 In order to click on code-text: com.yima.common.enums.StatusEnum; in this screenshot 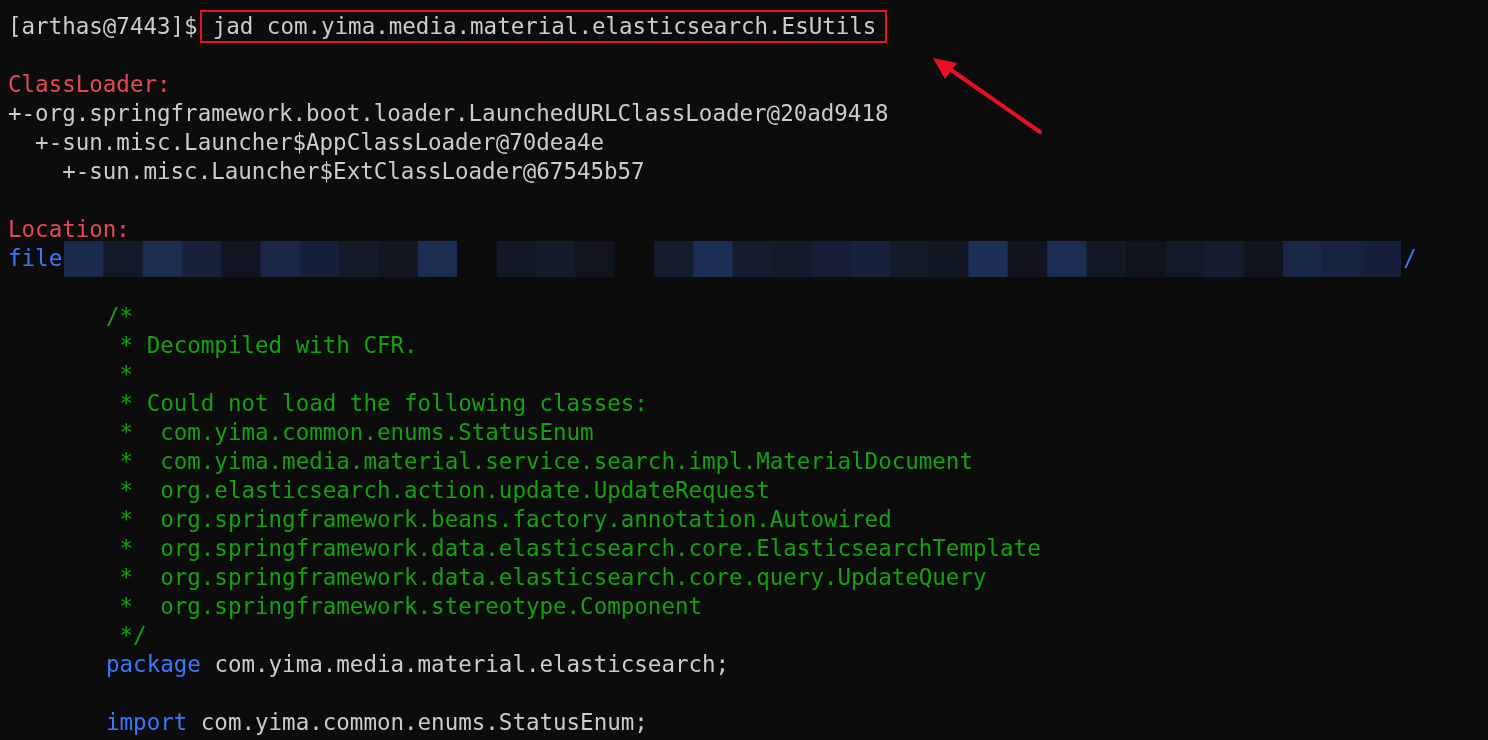, I will do `click(424, 722)`.